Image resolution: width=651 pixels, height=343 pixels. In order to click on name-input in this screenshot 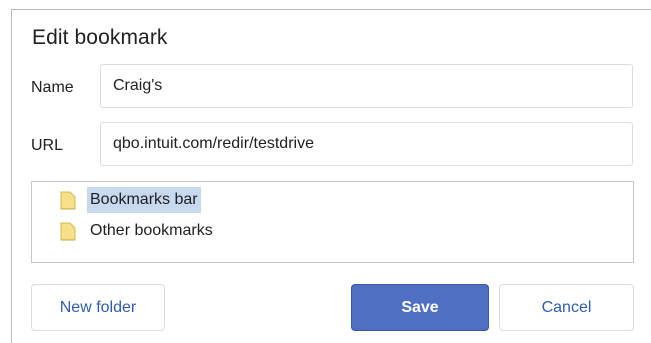, I will do `click(366, 86)`.